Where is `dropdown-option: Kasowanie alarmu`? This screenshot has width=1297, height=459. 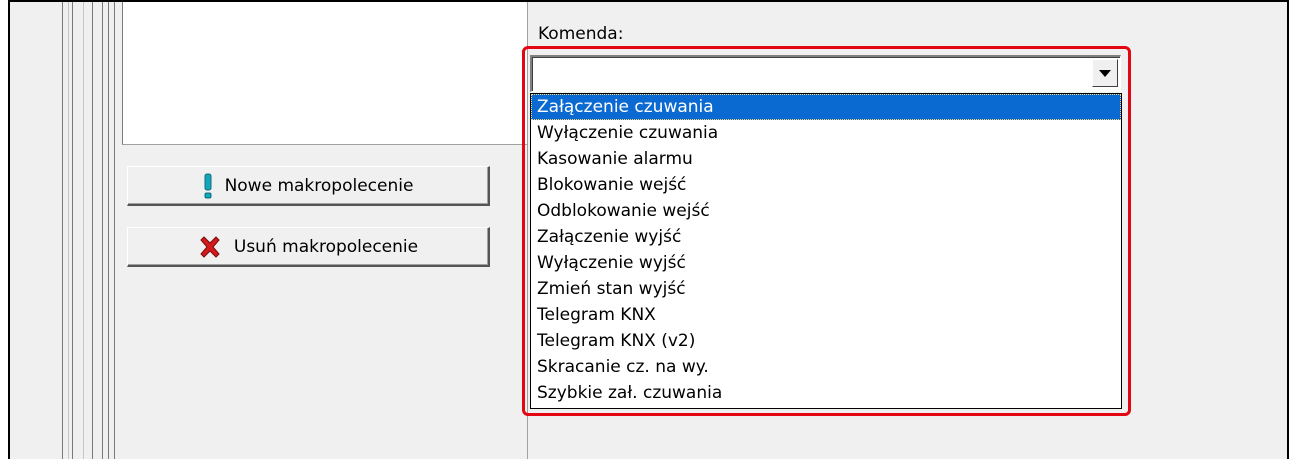
dropdown-option: Kasowanie alarmu is located at coordinates (826, 159).